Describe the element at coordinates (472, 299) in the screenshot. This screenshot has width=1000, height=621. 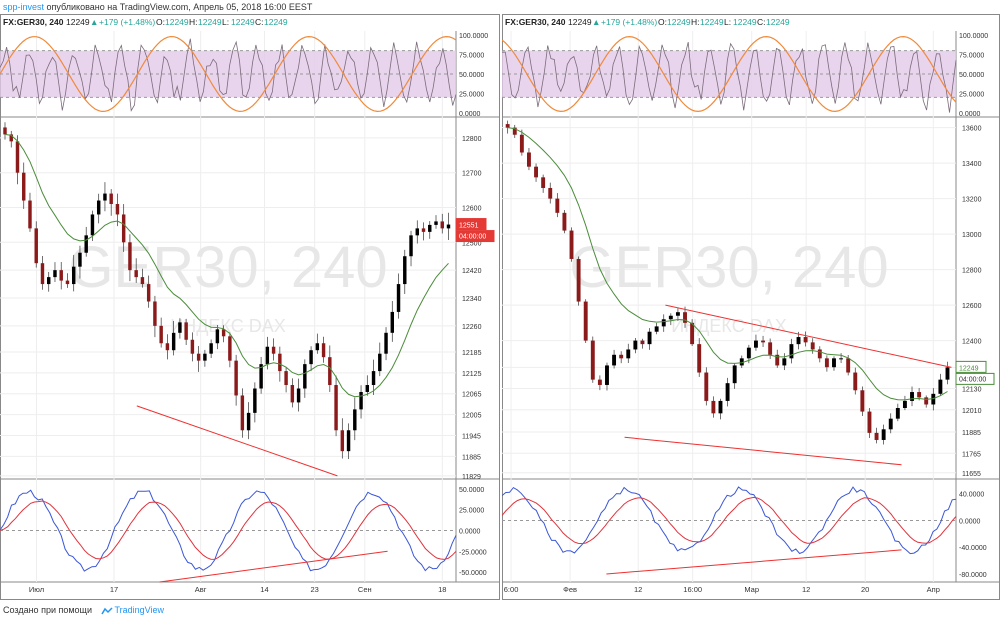
I see `price-axis-label: 12340` at that location.